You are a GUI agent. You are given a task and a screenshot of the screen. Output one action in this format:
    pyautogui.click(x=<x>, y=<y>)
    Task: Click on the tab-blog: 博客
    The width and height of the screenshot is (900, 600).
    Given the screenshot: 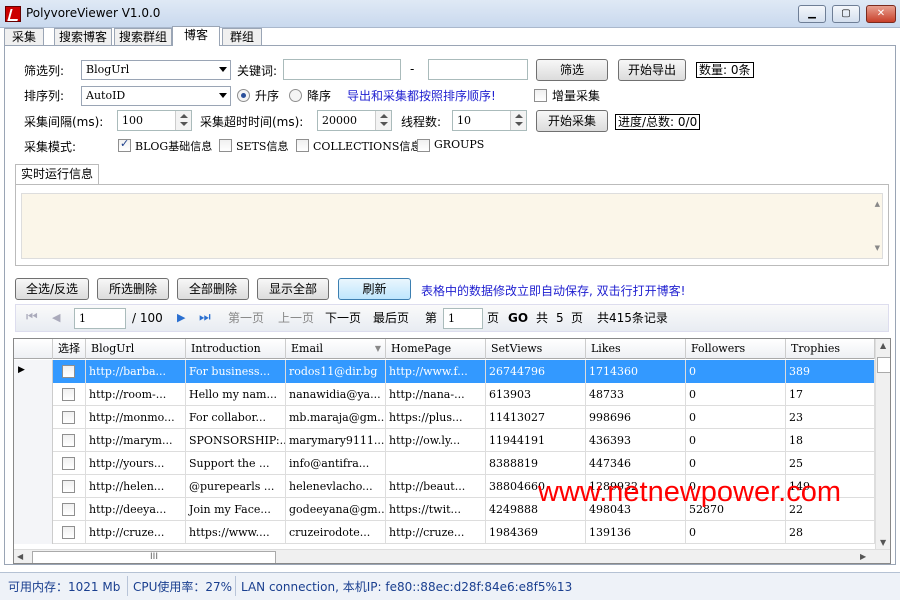 What is the action you would take?
    pyautogui.click(x=196, y=36)
    